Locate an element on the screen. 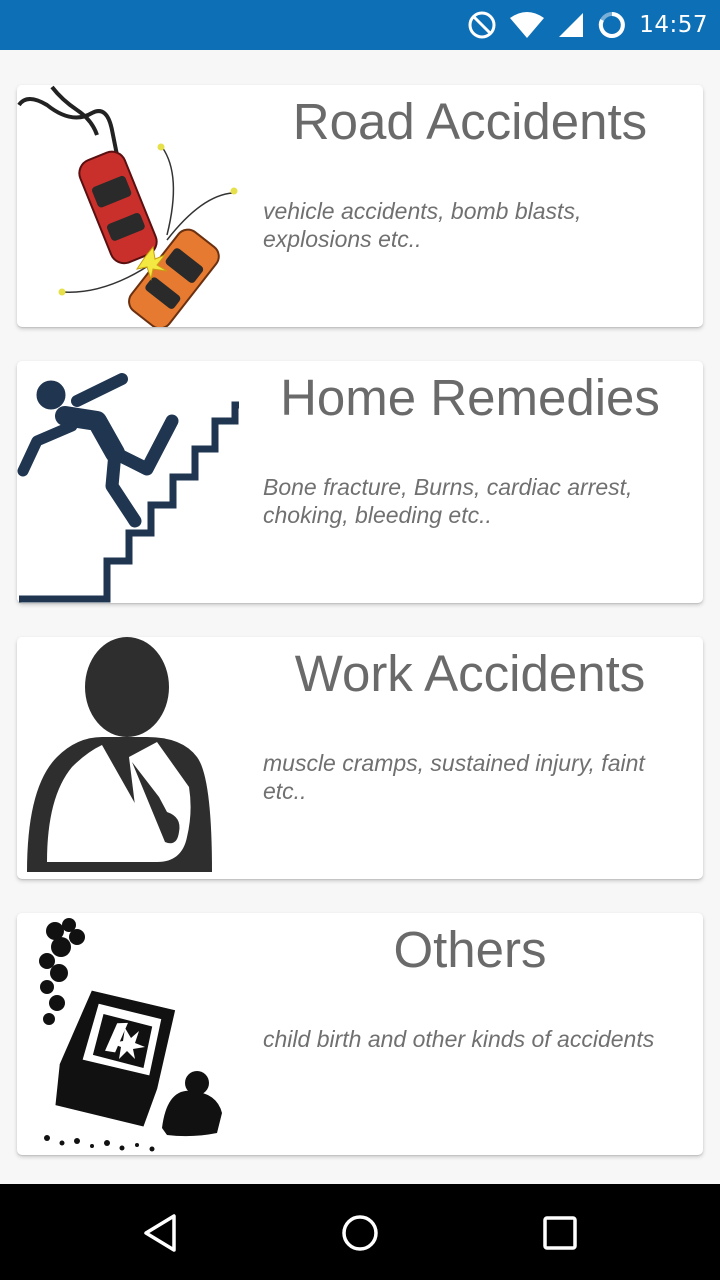 The image size is (720, 1280). wifi-icon is located at coordinates (527, 25).